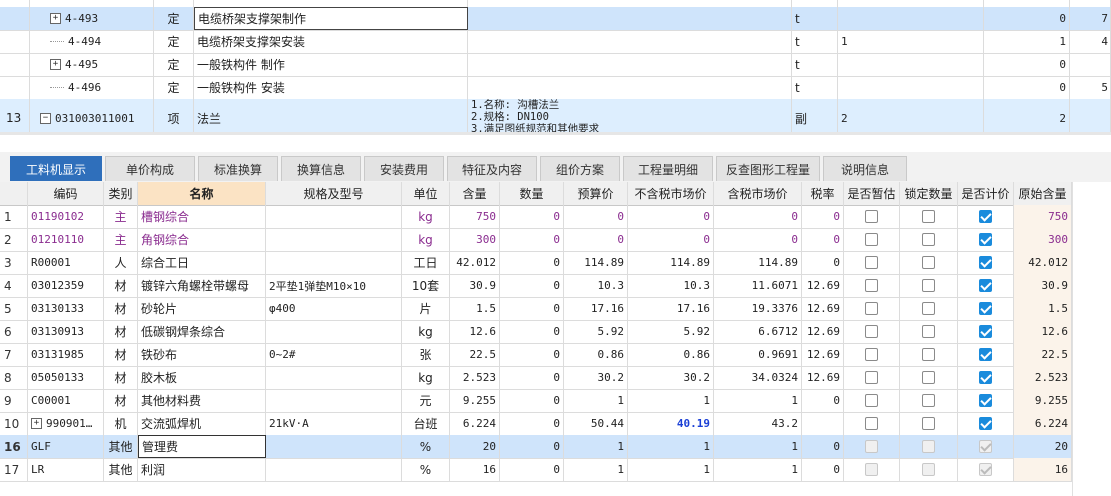 The height and width of the screenshot is (496, 1111). Describe the element at coordinates (1043, 377) in the screenshot. I see `cell-orig: 2.523` at that location.